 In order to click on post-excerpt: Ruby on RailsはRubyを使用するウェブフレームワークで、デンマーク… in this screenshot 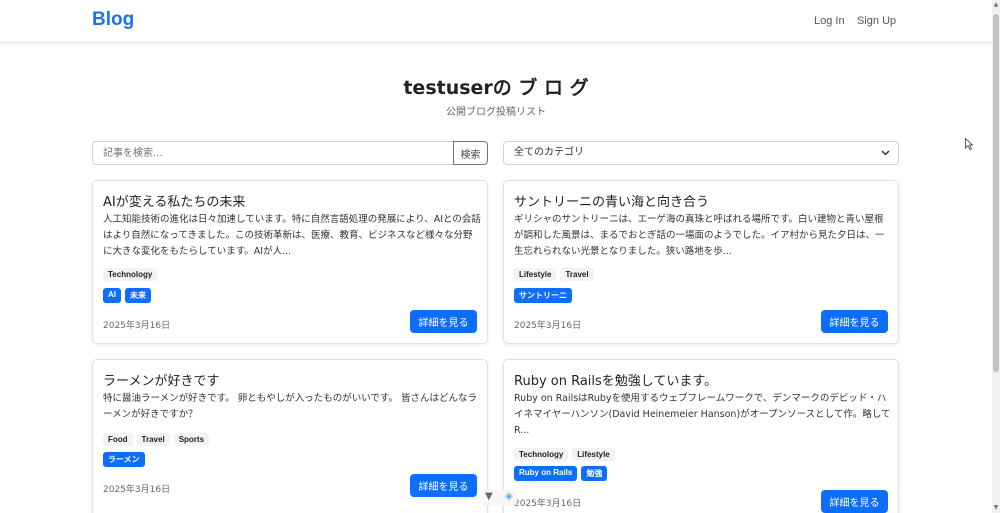, I will do `click(702, 414)`.